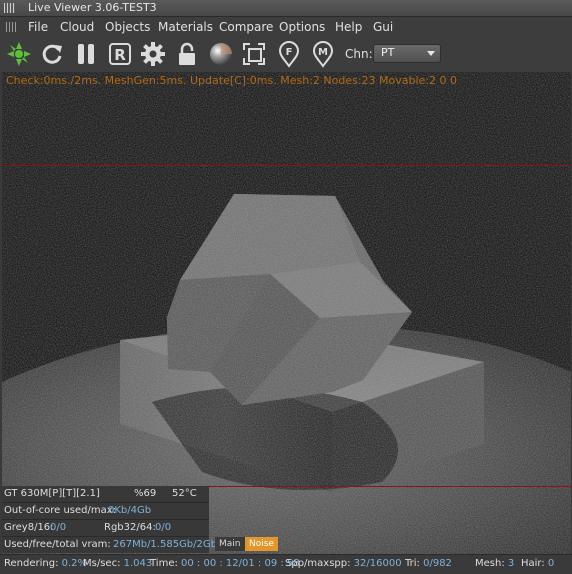  What do you see at coordinates (138, 563) in the screenshot?
I see `status-ms-value: 1.043` at bounding box center [138, 563].